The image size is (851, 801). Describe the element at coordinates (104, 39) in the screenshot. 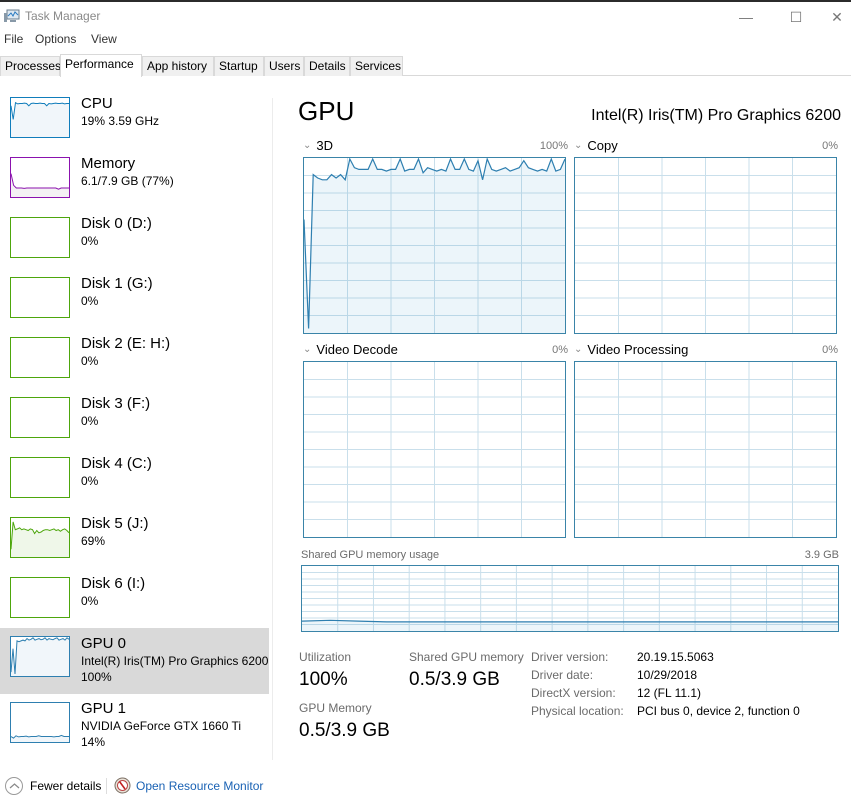

I see `menu-view: View` at that location.